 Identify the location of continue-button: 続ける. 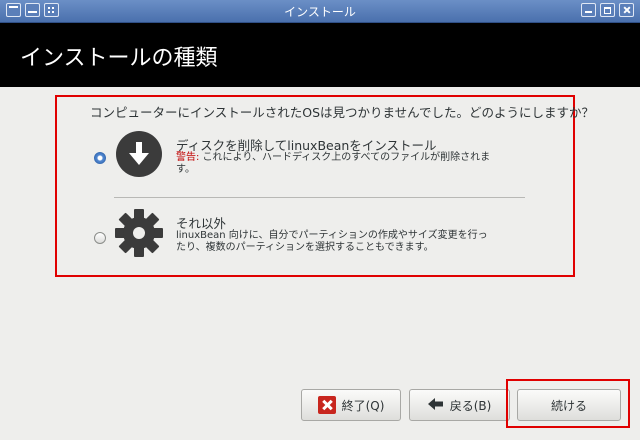
(569, 405).